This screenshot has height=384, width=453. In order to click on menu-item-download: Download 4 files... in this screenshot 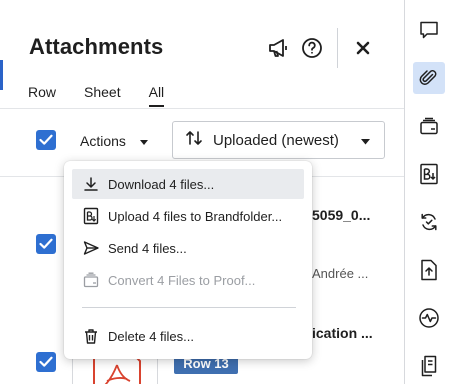, I will do `click(188, 184)`.